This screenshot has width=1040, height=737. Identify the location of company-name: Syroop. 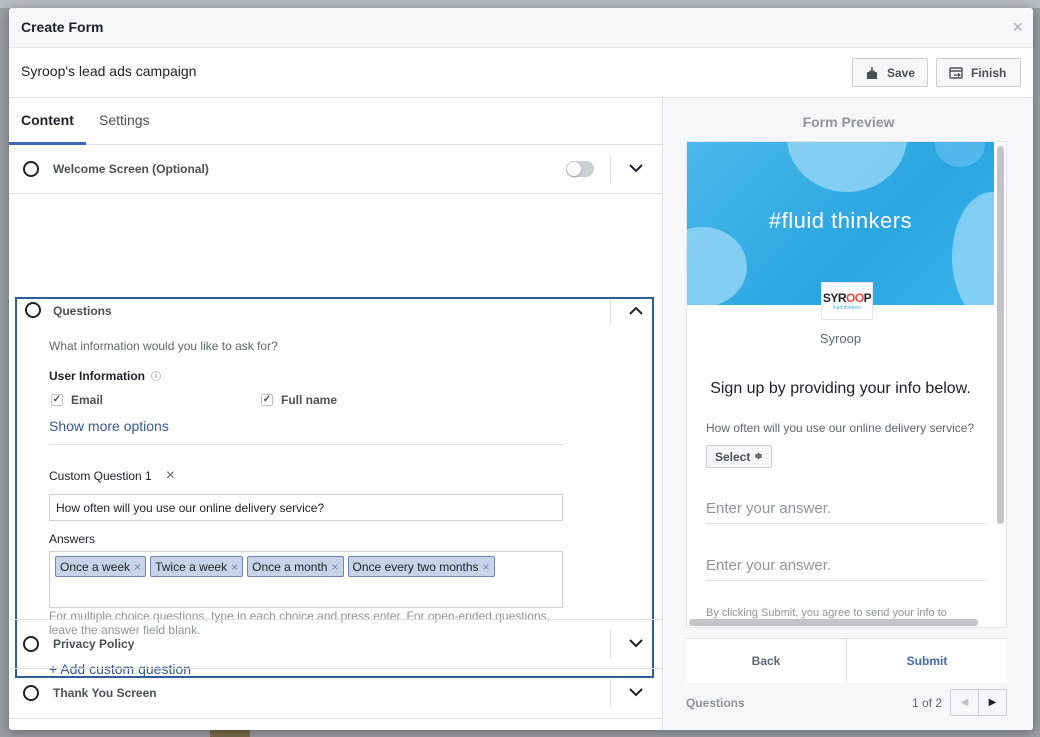
(840, 338).